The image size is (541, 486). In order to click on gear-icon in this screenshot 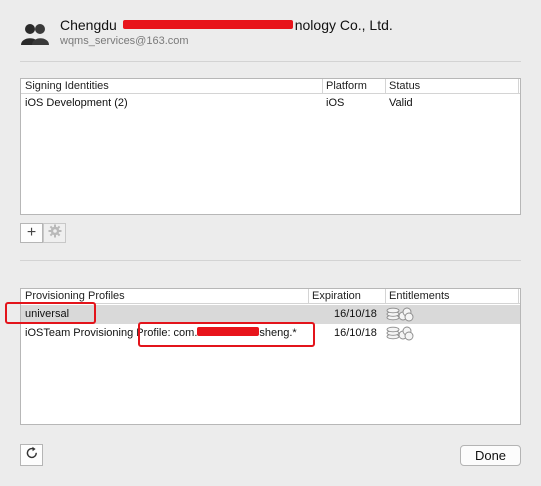, I will do `click(55, 233)`.